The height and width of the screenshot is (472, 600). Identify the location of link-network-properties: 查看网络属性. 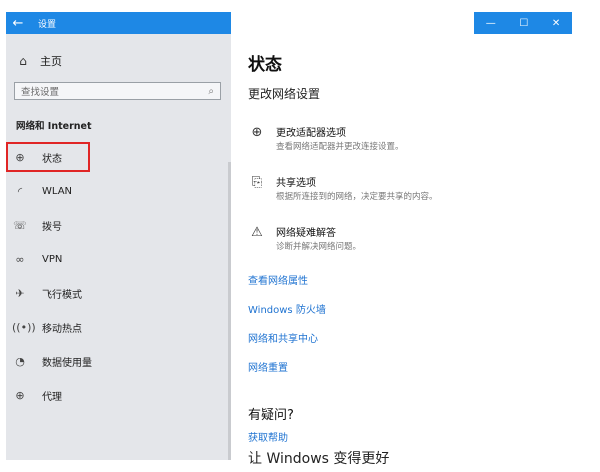
(413, 279).